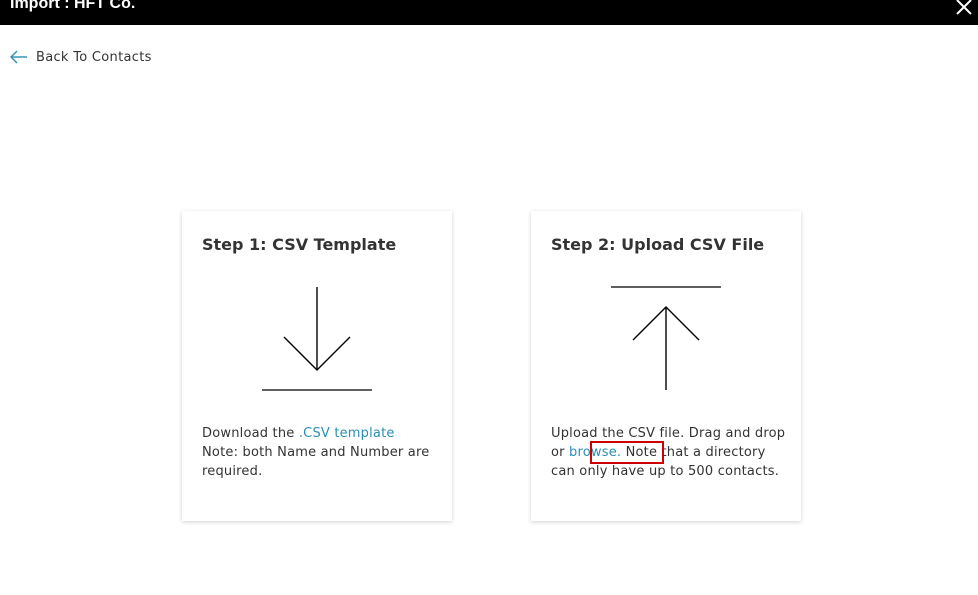 The height and width of the screenshot is (595, 978). I want to click on step2-title: Step 2: Upload CSV File, so click(658, 244).